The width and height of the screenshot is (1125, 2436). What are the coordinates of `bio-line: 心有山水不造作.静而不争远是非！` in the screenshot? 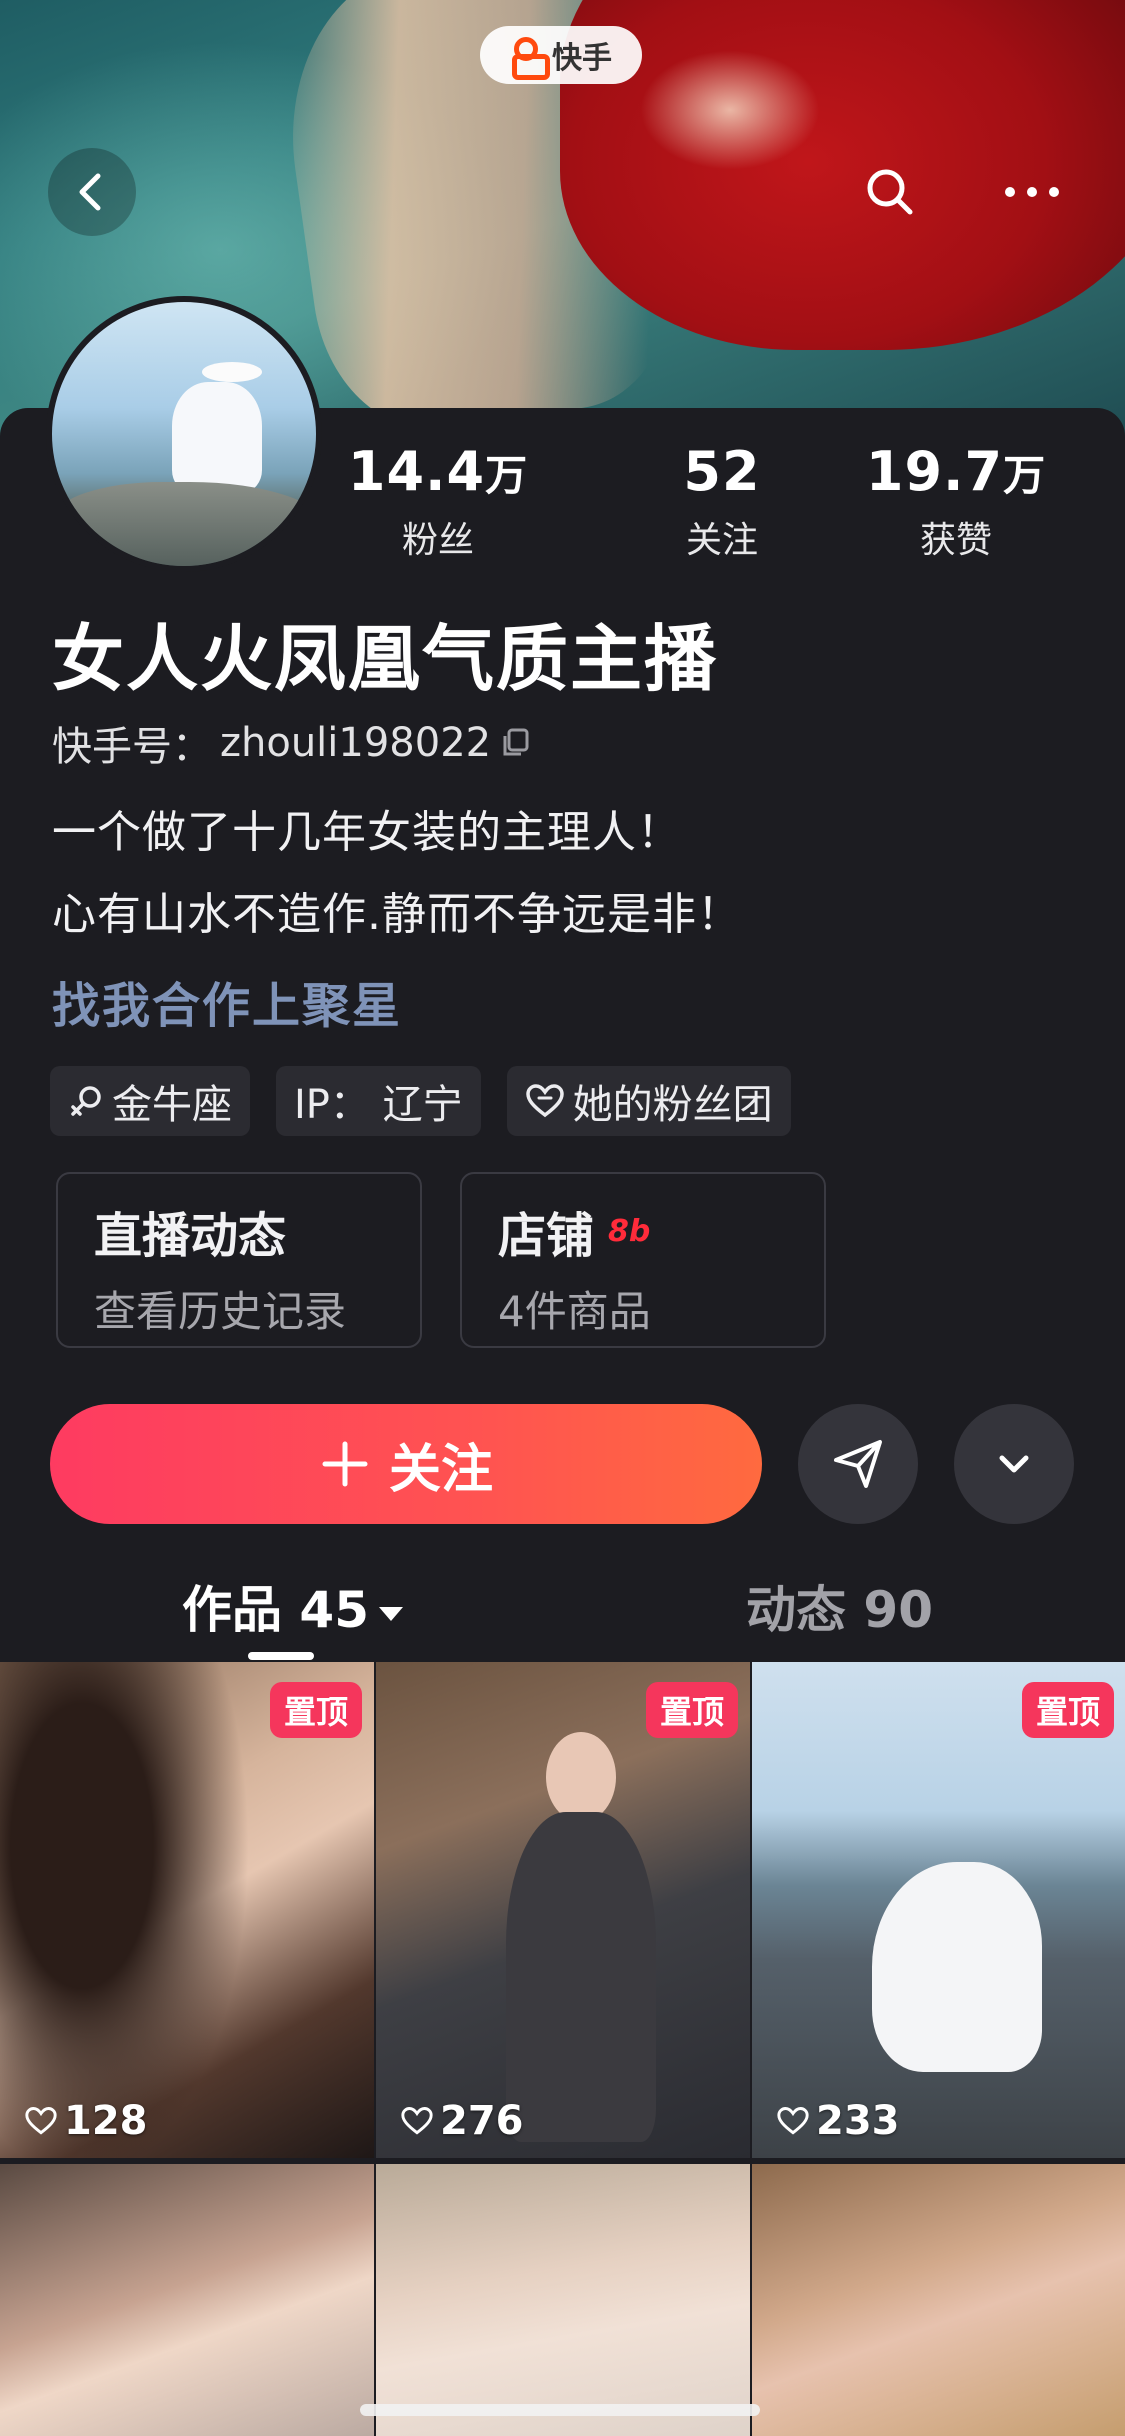 It's located at (397, 914).